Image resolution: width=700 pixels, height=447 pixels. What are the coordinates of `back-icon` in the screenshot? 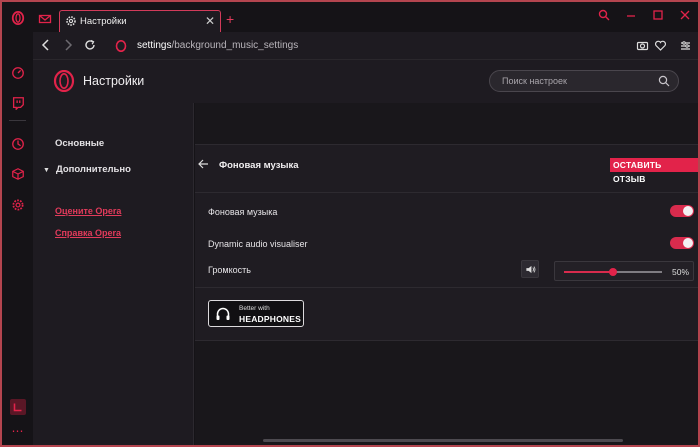 It's located at (46, 45).